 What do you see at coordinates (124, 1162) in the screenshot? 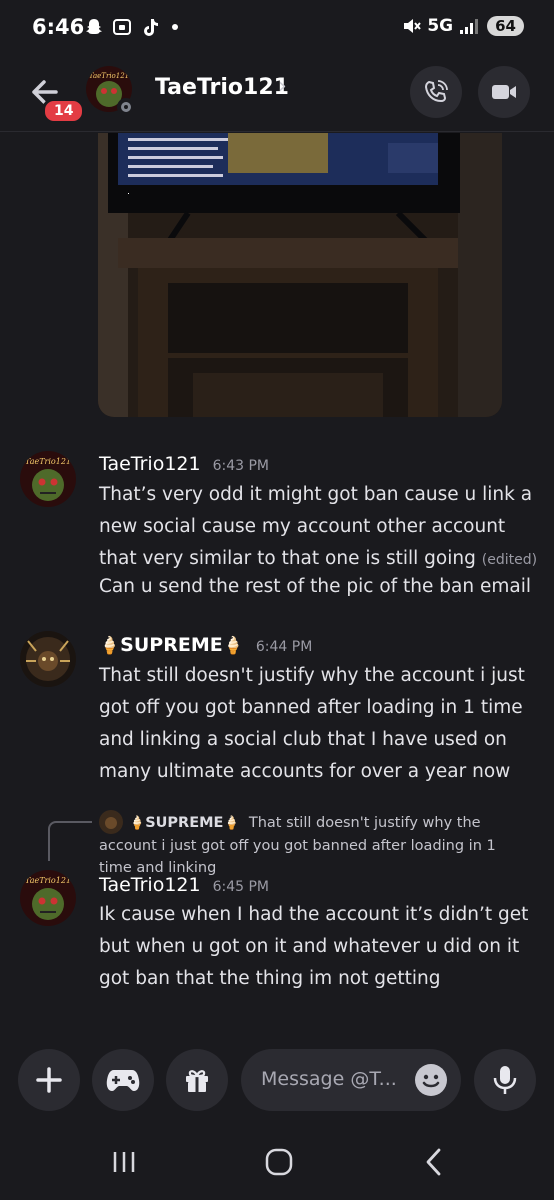
I see `recent-apps-icon` at bounding box center [124, 1162].